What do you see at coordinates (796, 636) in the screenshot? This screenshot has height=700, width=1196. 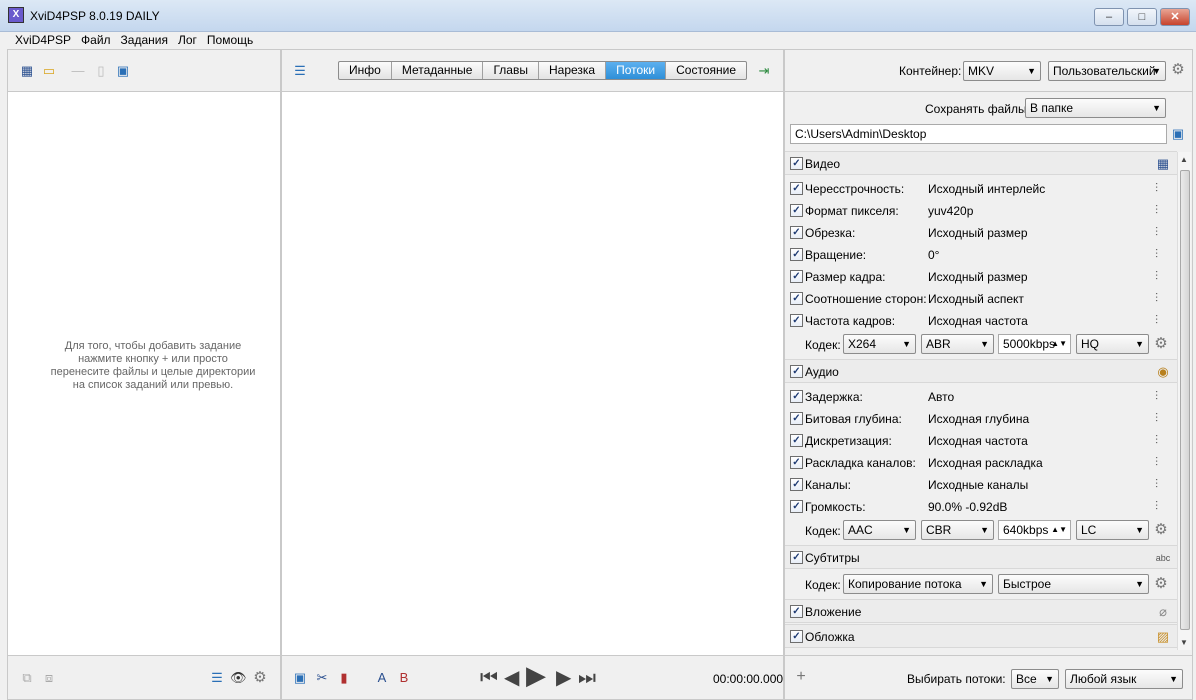 I see `cover-checkbox: ✓` at bounding box center [796, 636].